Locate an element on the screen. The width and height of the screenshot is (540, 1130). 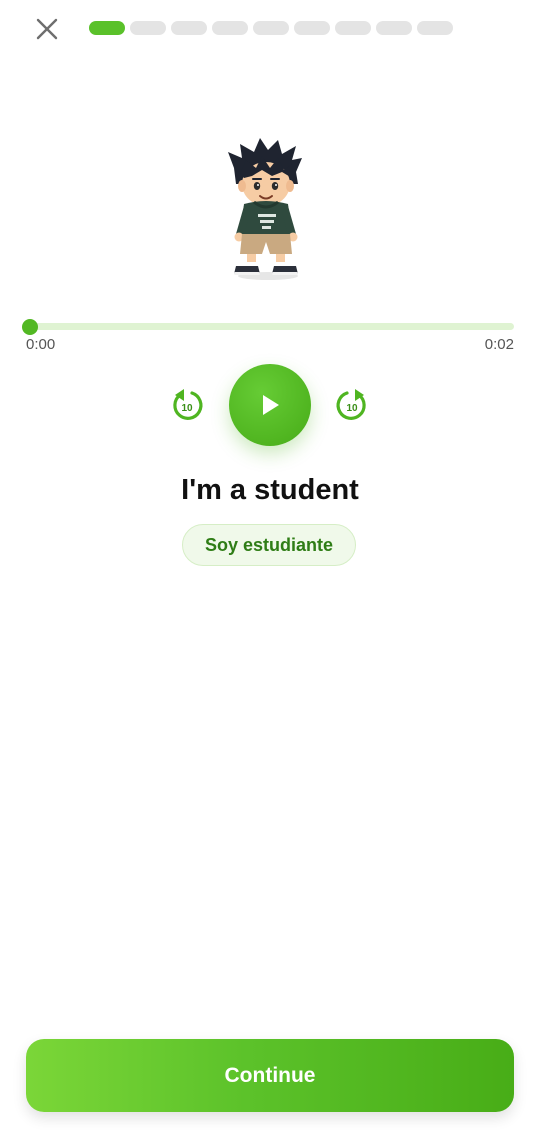
play-icon is located at coordinates (271, 405).